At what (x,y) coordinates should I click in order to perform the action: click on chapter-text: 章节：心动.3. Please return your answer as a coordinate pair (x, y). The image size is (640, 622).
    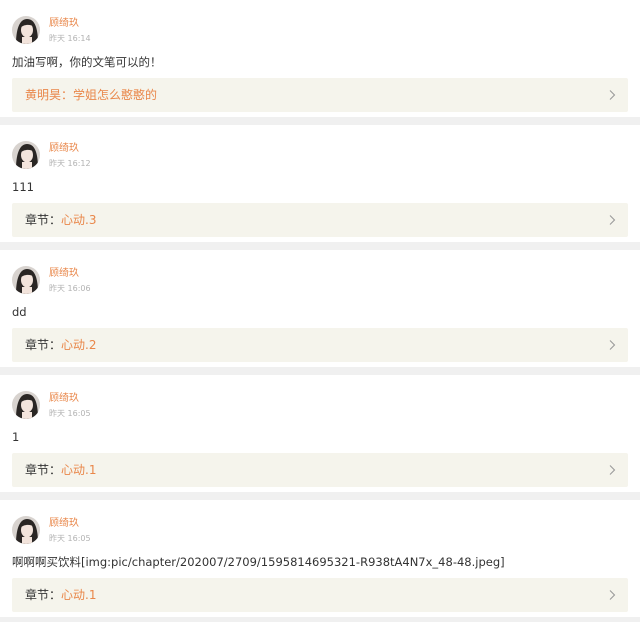
    Looking at the image, I should click on (60, 220).